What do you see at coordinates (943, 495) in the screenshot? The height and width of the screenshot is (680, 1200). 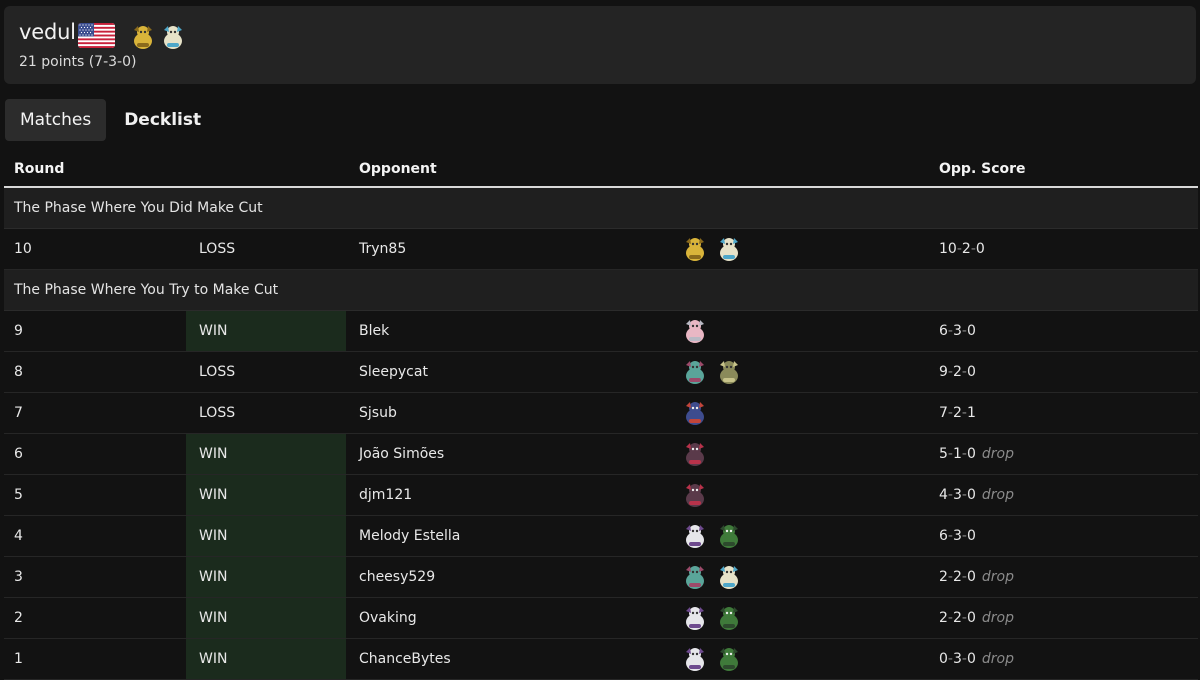 I see `score-value: 4` at bounding box center [943, 495].